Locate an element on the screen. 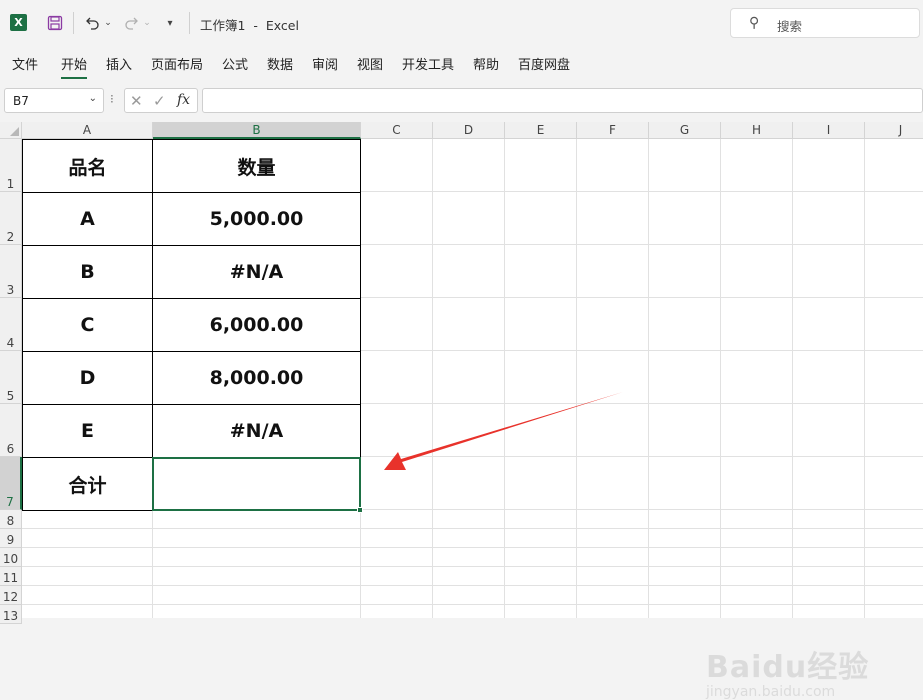  more-options-icon: ⁝ is located at coordinates (112, 99).